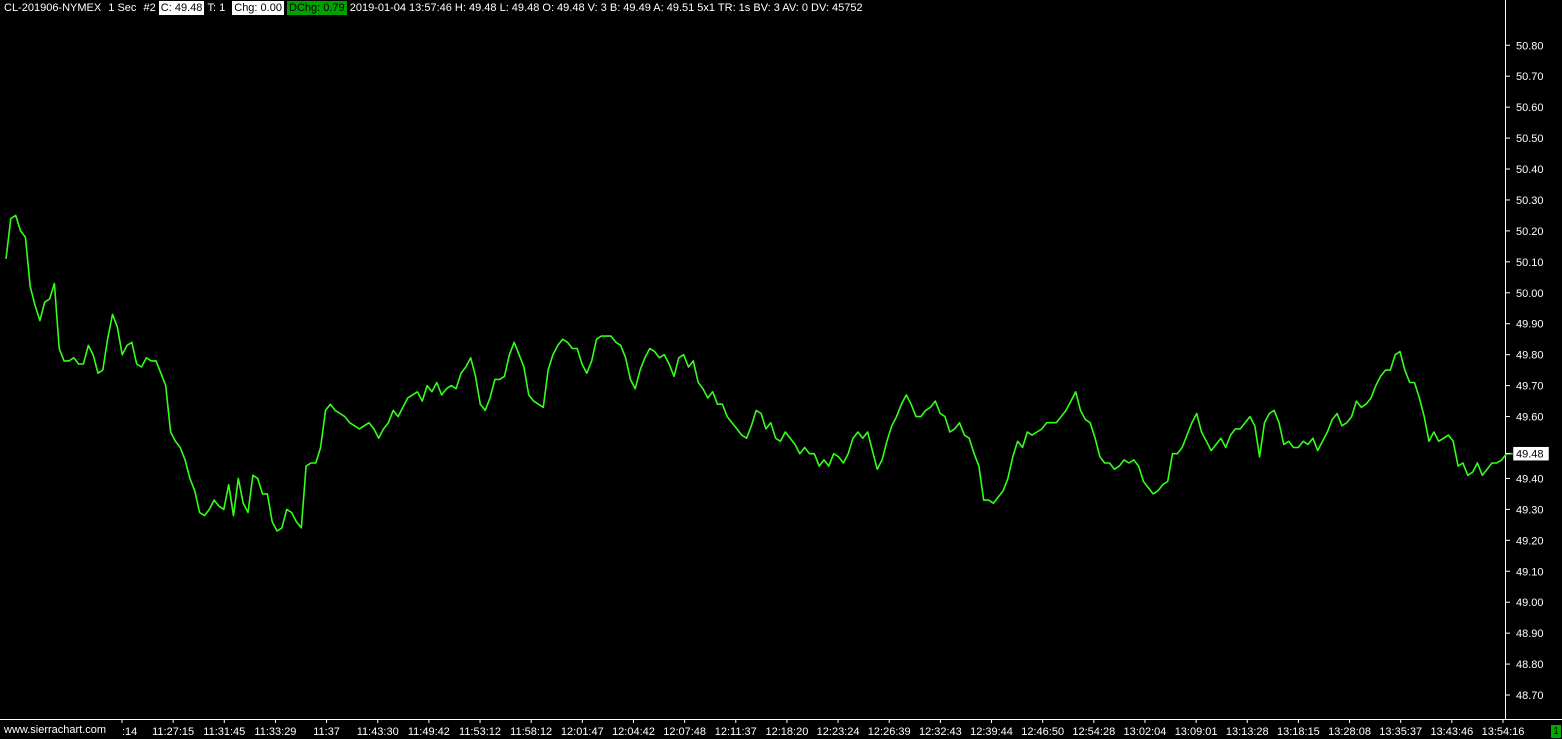  Describe the element at coordinates (1530, 294) in the screenshot. I see `y-tick-label: 50.00` at that location.